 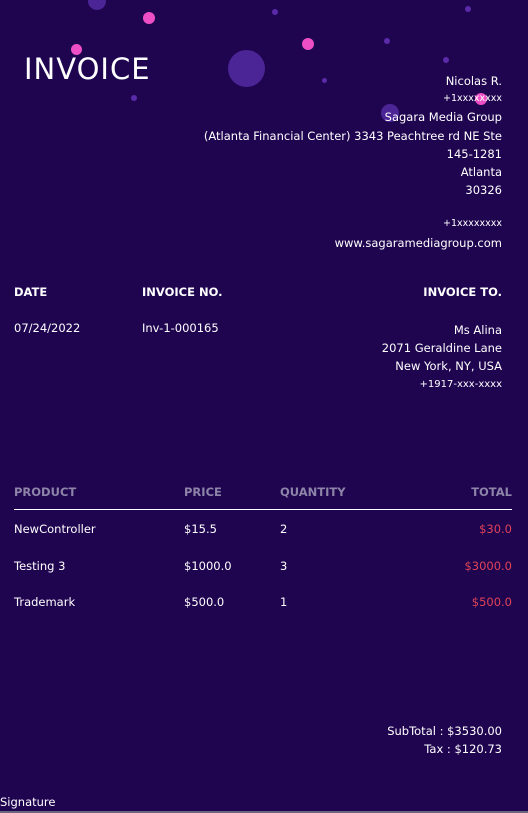 What do you see at coordinates (182, 292) in the screenshot?
I see `invoice-no-label: INVOICE NO.` at bounding box center [182, 292].